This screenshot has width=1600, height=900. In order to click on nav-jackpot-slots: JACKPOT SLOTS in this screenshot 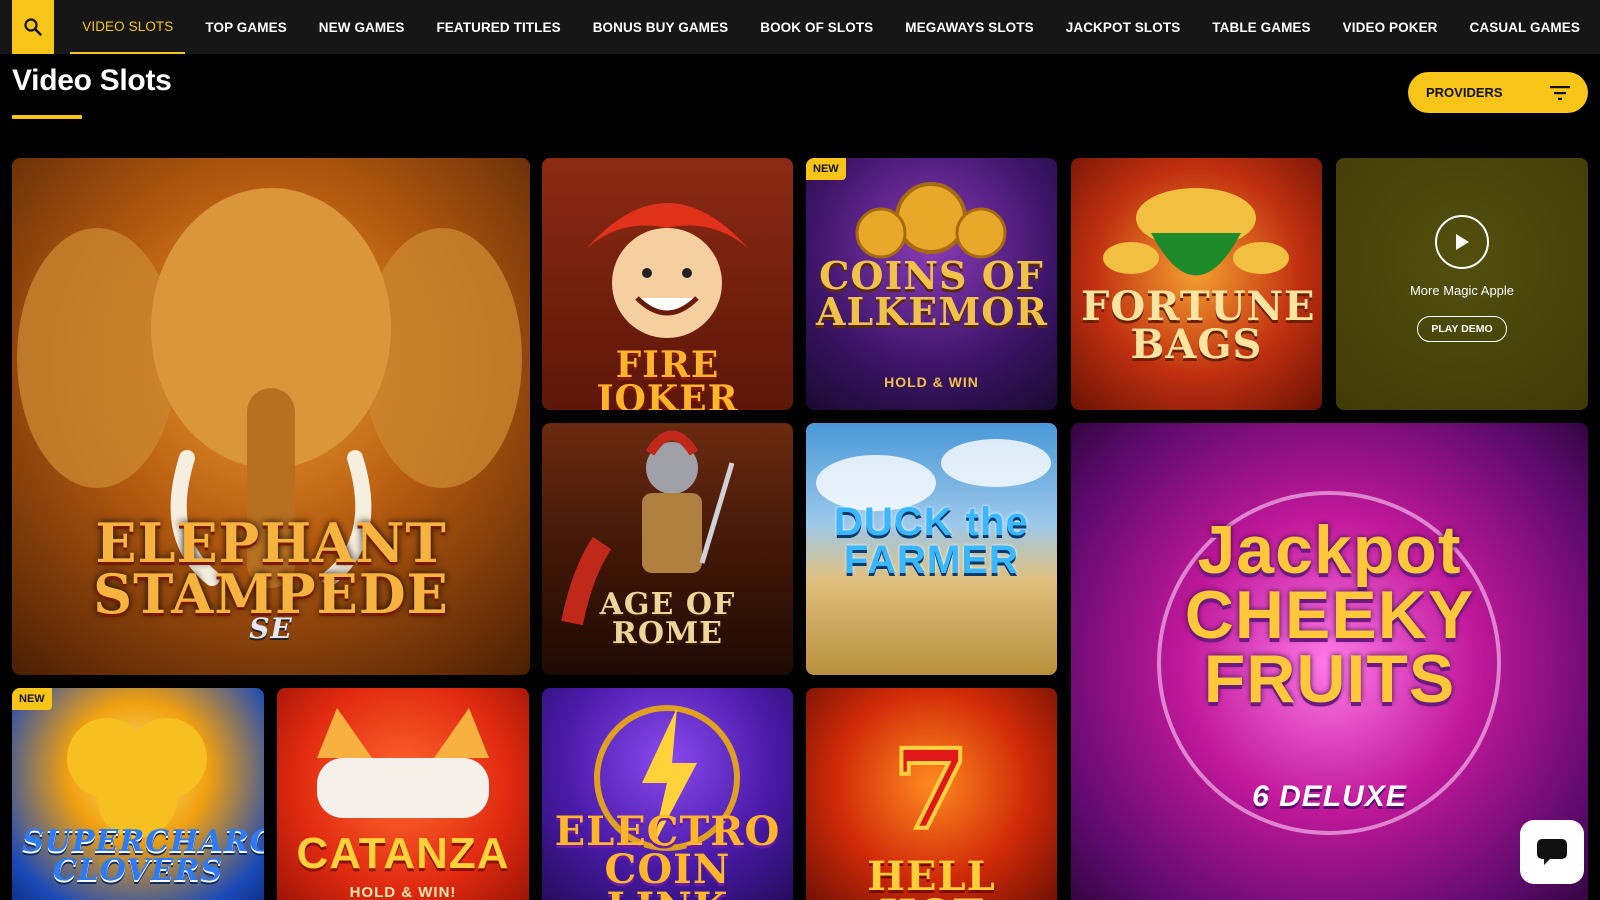, I will do `click(1123, 27)`.